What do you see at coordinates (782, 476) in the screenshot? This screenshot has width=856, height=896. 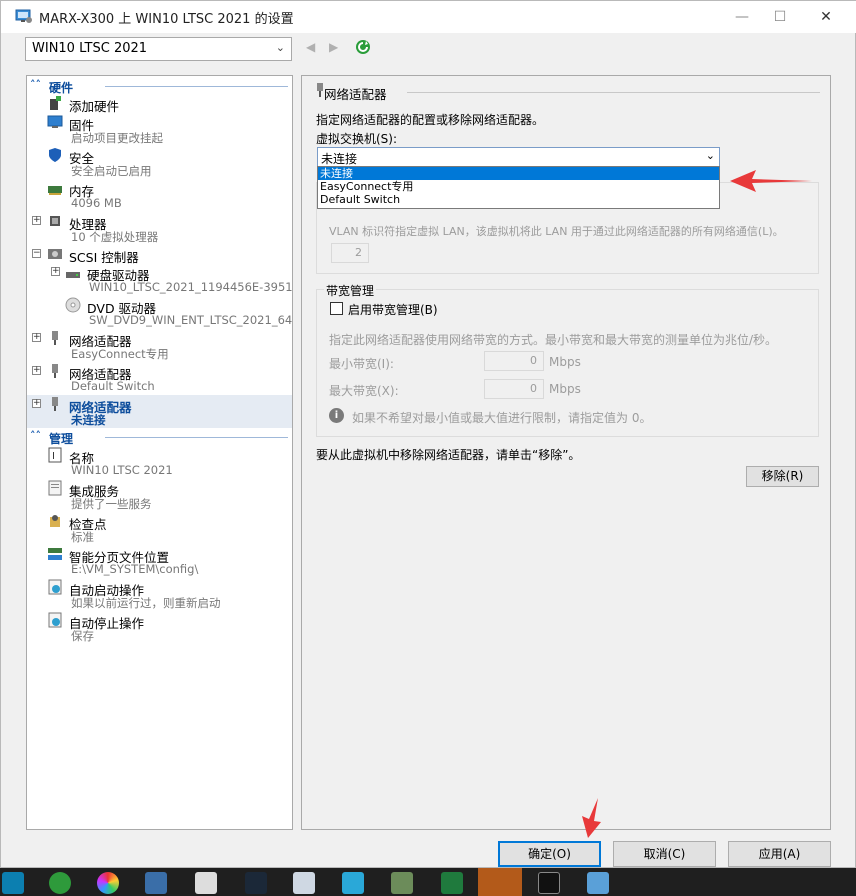 I see `remove-button: 移除(R)` at bounding box center [782, 476].